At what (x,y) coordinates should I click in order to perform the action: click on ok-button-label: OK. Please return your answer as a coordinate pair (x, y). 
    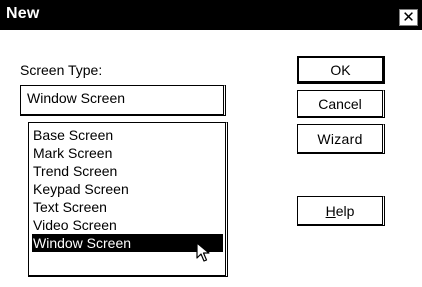
    Looking at the image, I should click on (340, 69).